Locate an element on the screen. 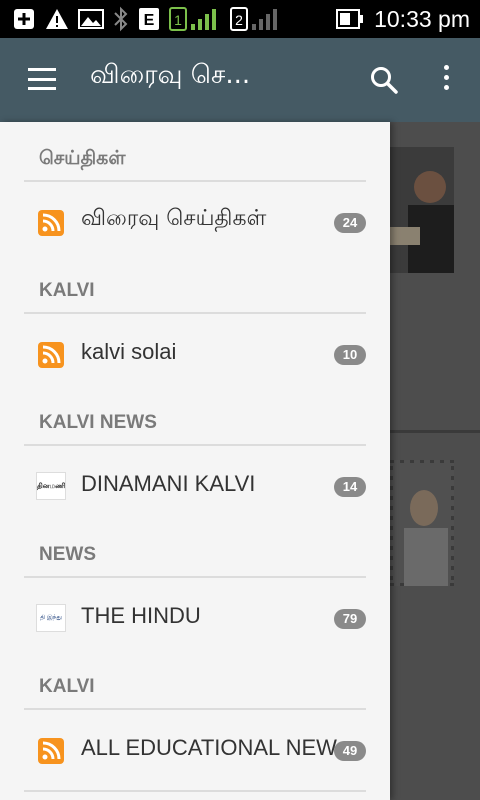 Image resolution: width=480 pixels, height=800 pixels. search-icon is located at coordinates (384, 80).